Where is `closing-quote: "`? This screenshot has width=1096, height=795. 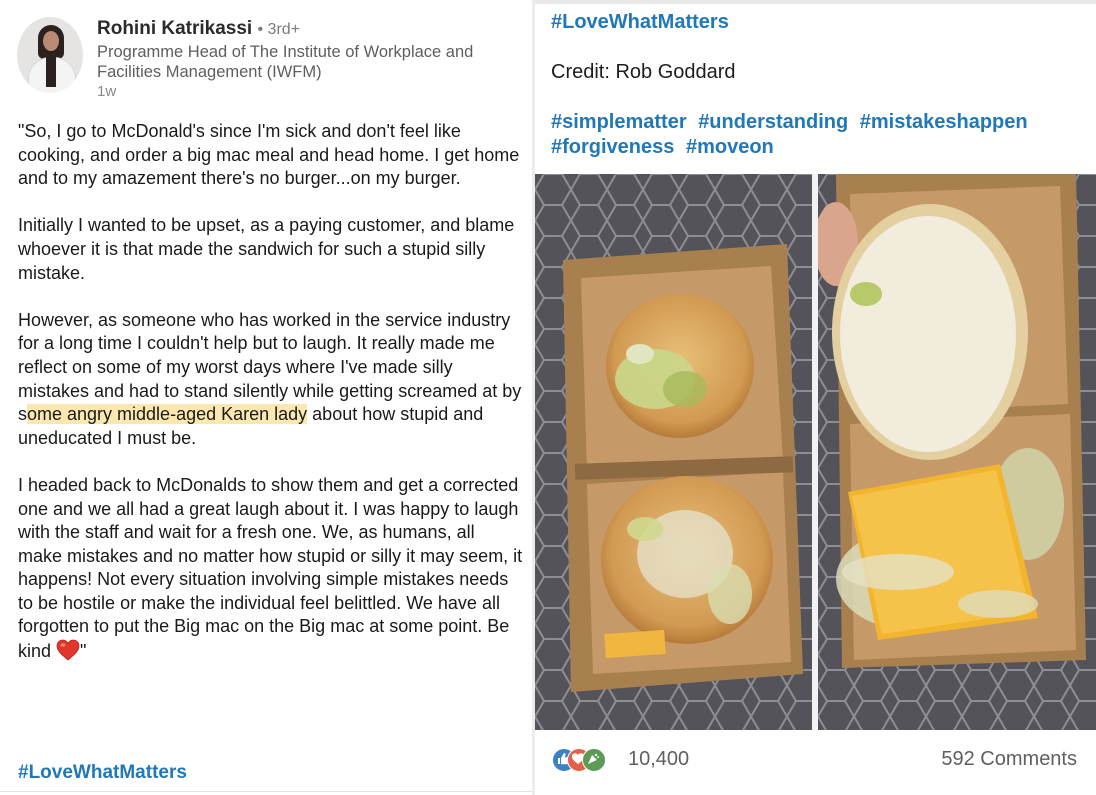 closing-quote: " is located at coordinates (83, 651).